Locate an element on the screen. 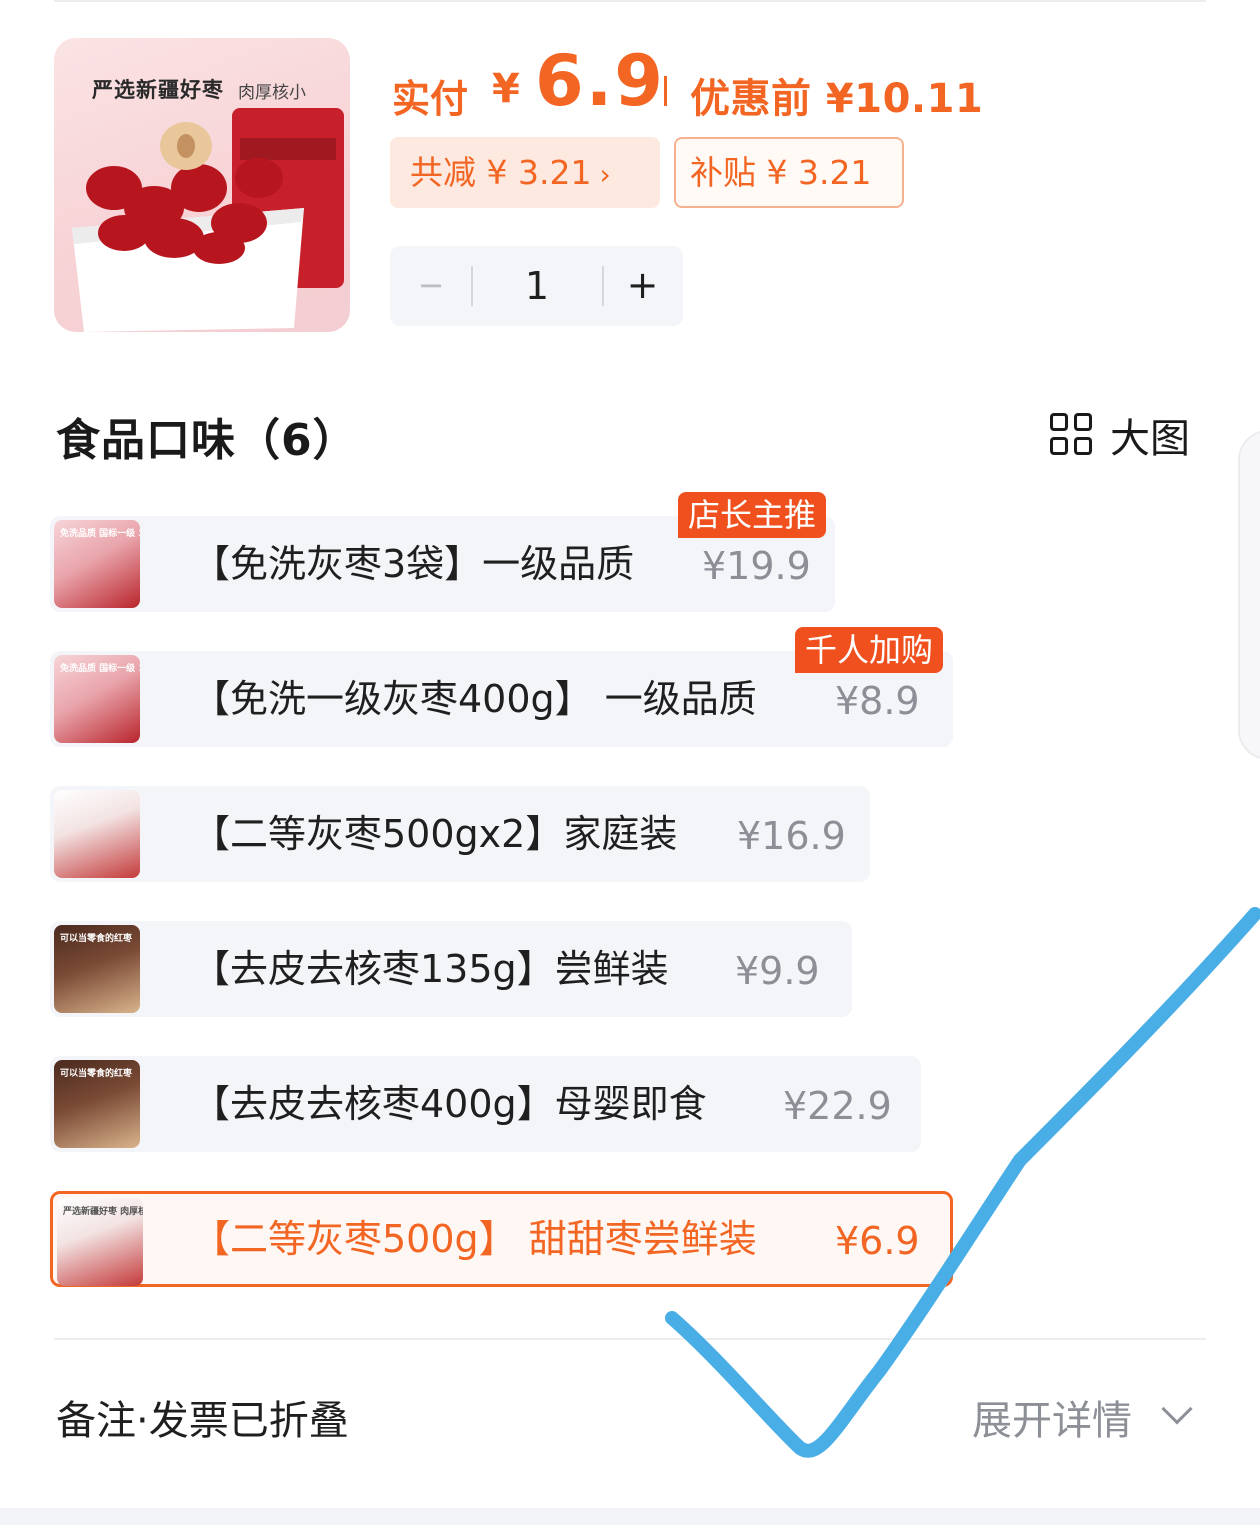  flavor-option: 免洗品质 国标一级 3袋 【免洗灰枣3袋】一级品质 ¥19.9 店长主推 is located at coordinates (442, 552).